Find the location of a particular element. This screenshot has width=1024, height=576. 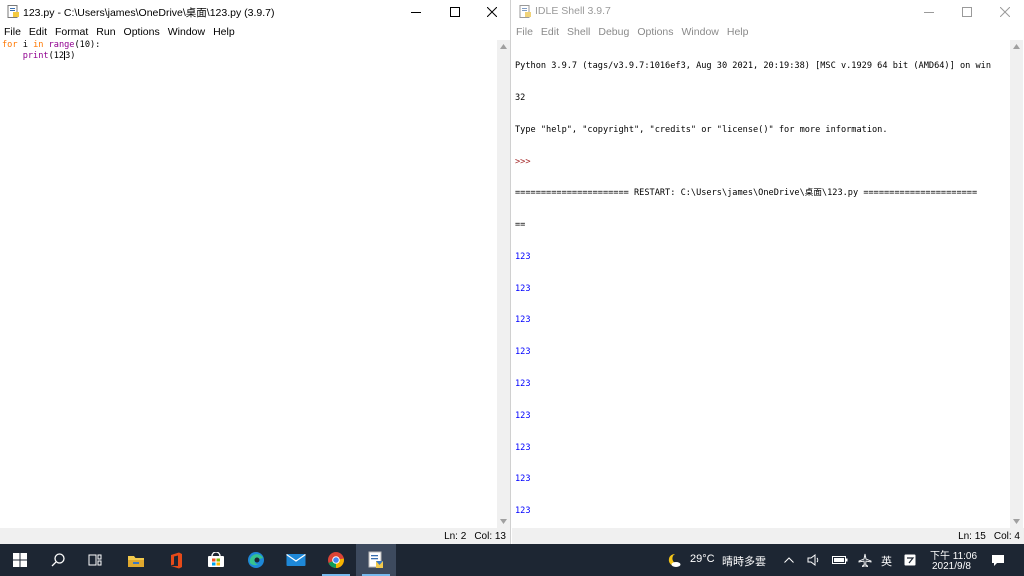

idle-shell-icon is located at coordinates (525, 11).